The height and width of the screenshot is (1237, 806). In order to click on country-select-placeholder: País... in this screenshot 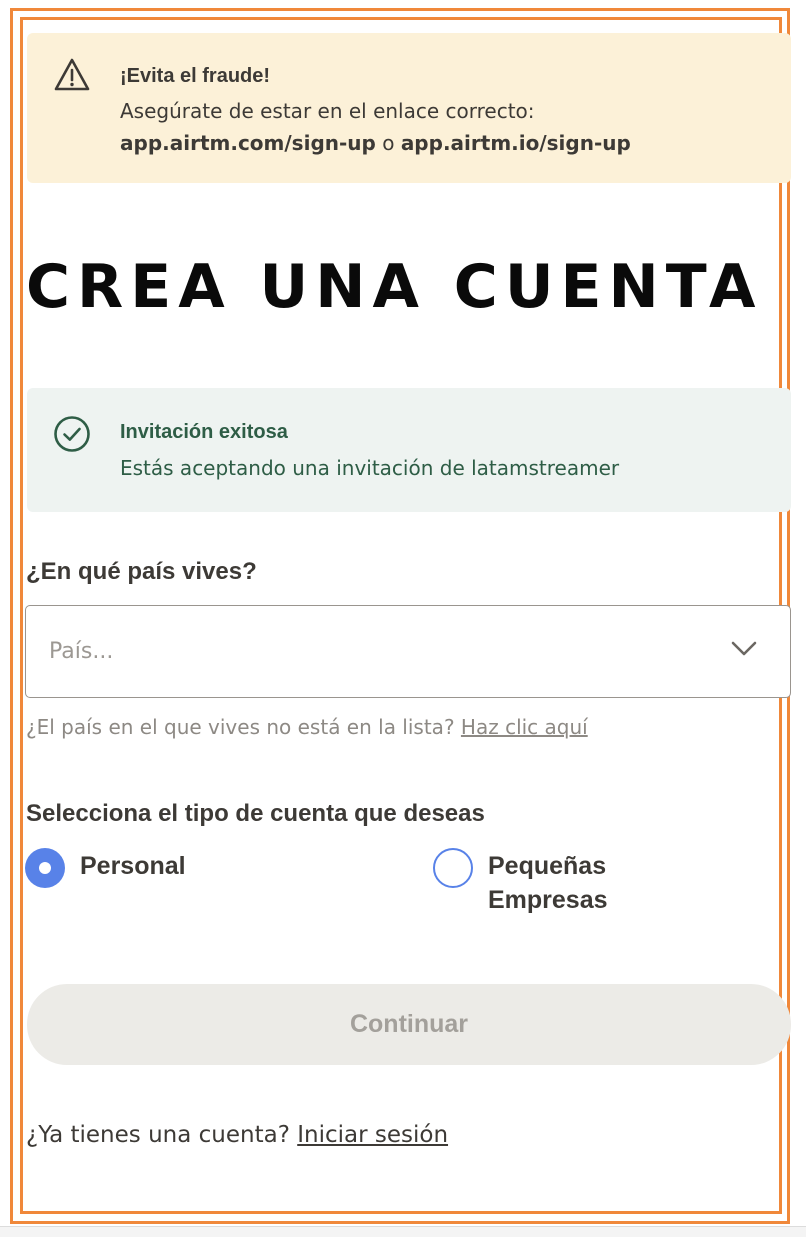, I will do `click(81, 651)`.